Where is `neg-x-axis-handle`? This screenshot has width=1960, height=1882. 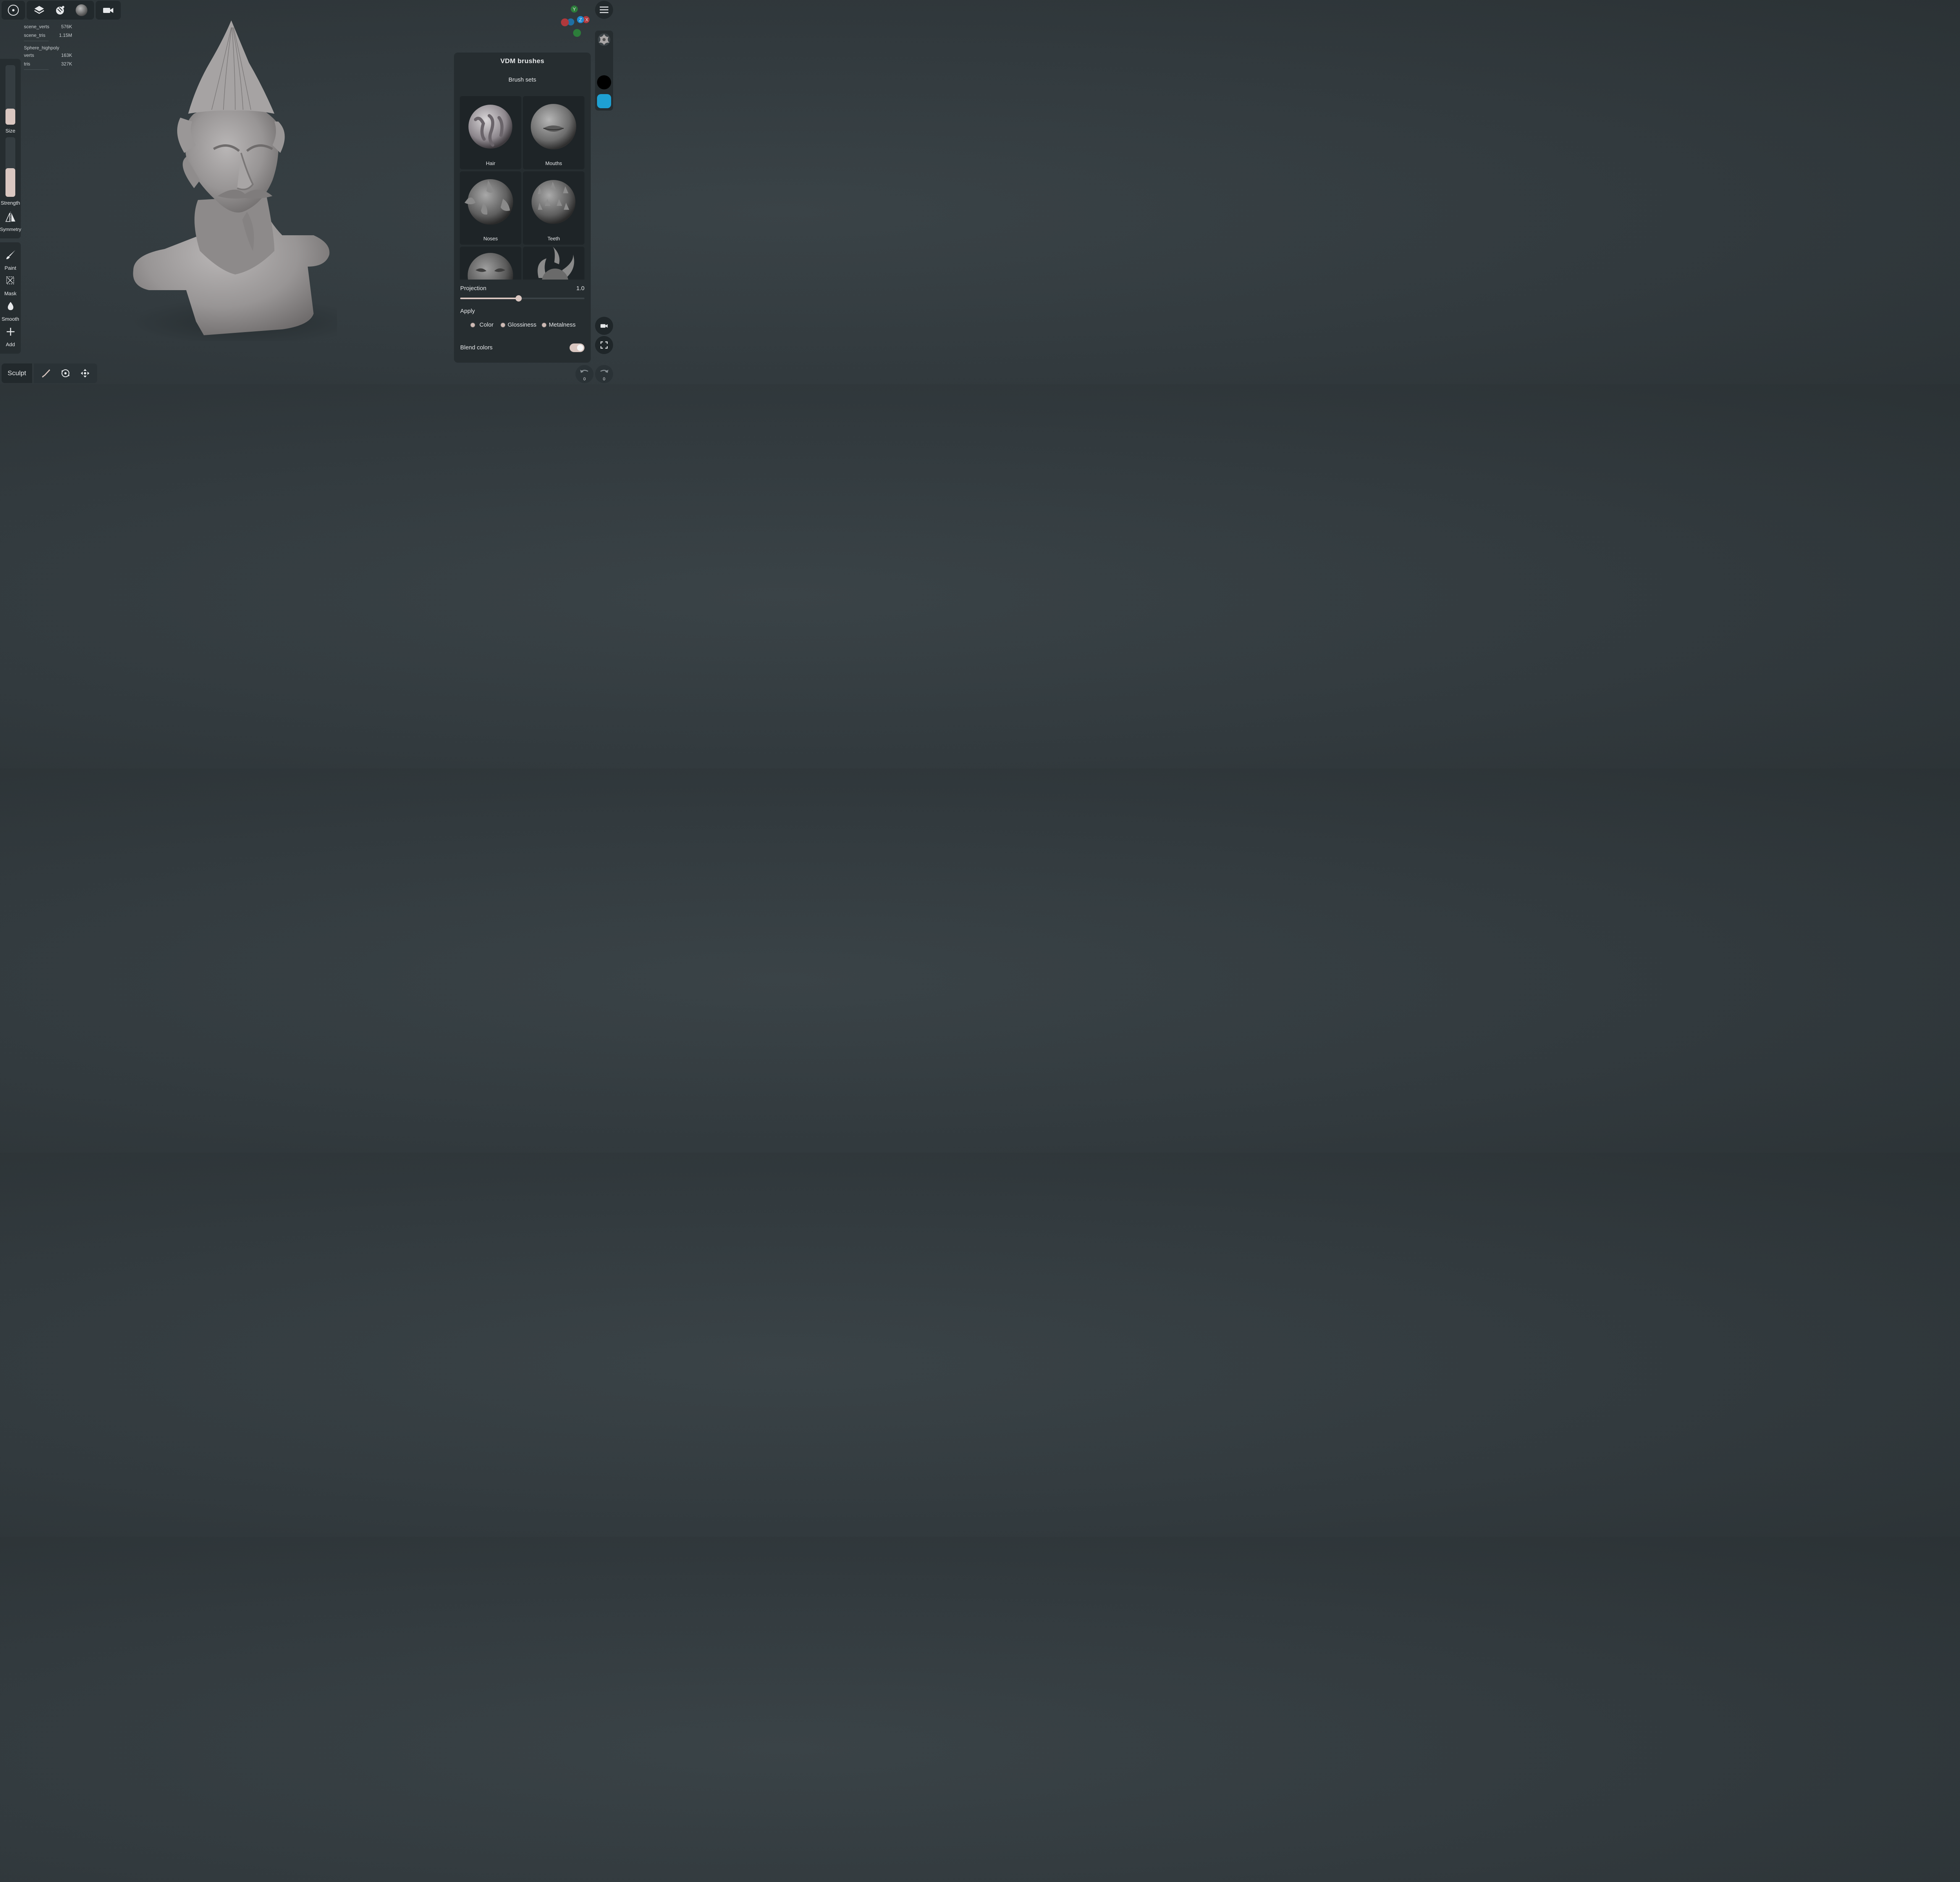
neg-x-axis-handle is located at coordinates (565, 22).